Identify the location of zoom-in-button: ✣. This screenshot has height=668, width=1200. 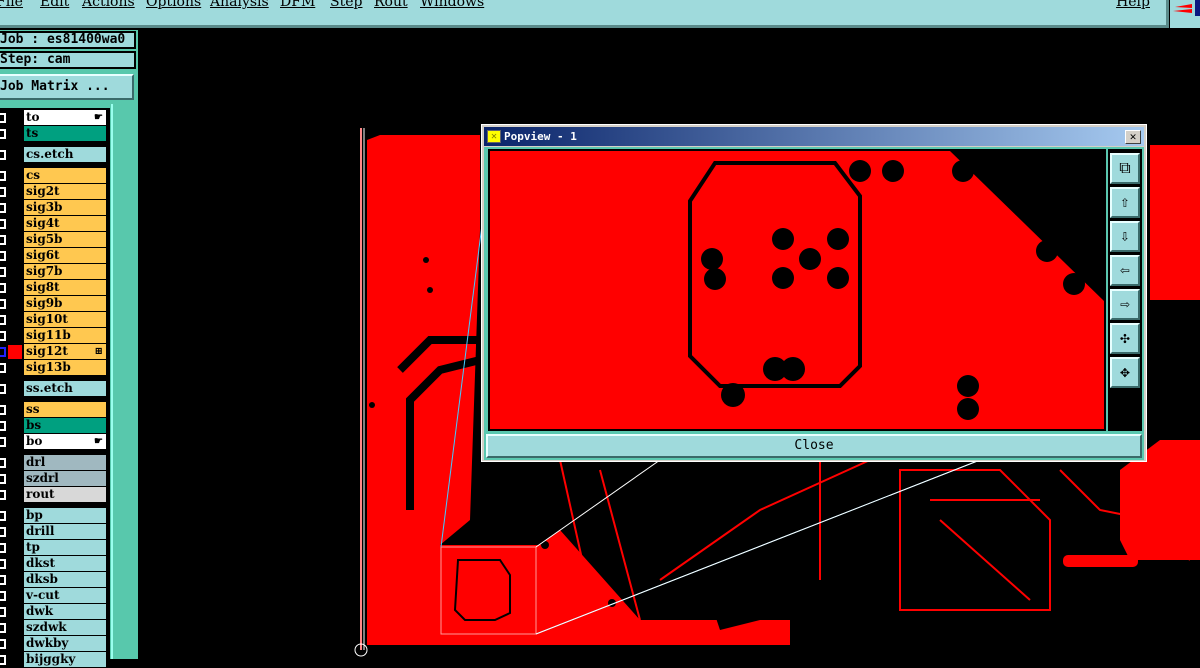
(1125, 338).